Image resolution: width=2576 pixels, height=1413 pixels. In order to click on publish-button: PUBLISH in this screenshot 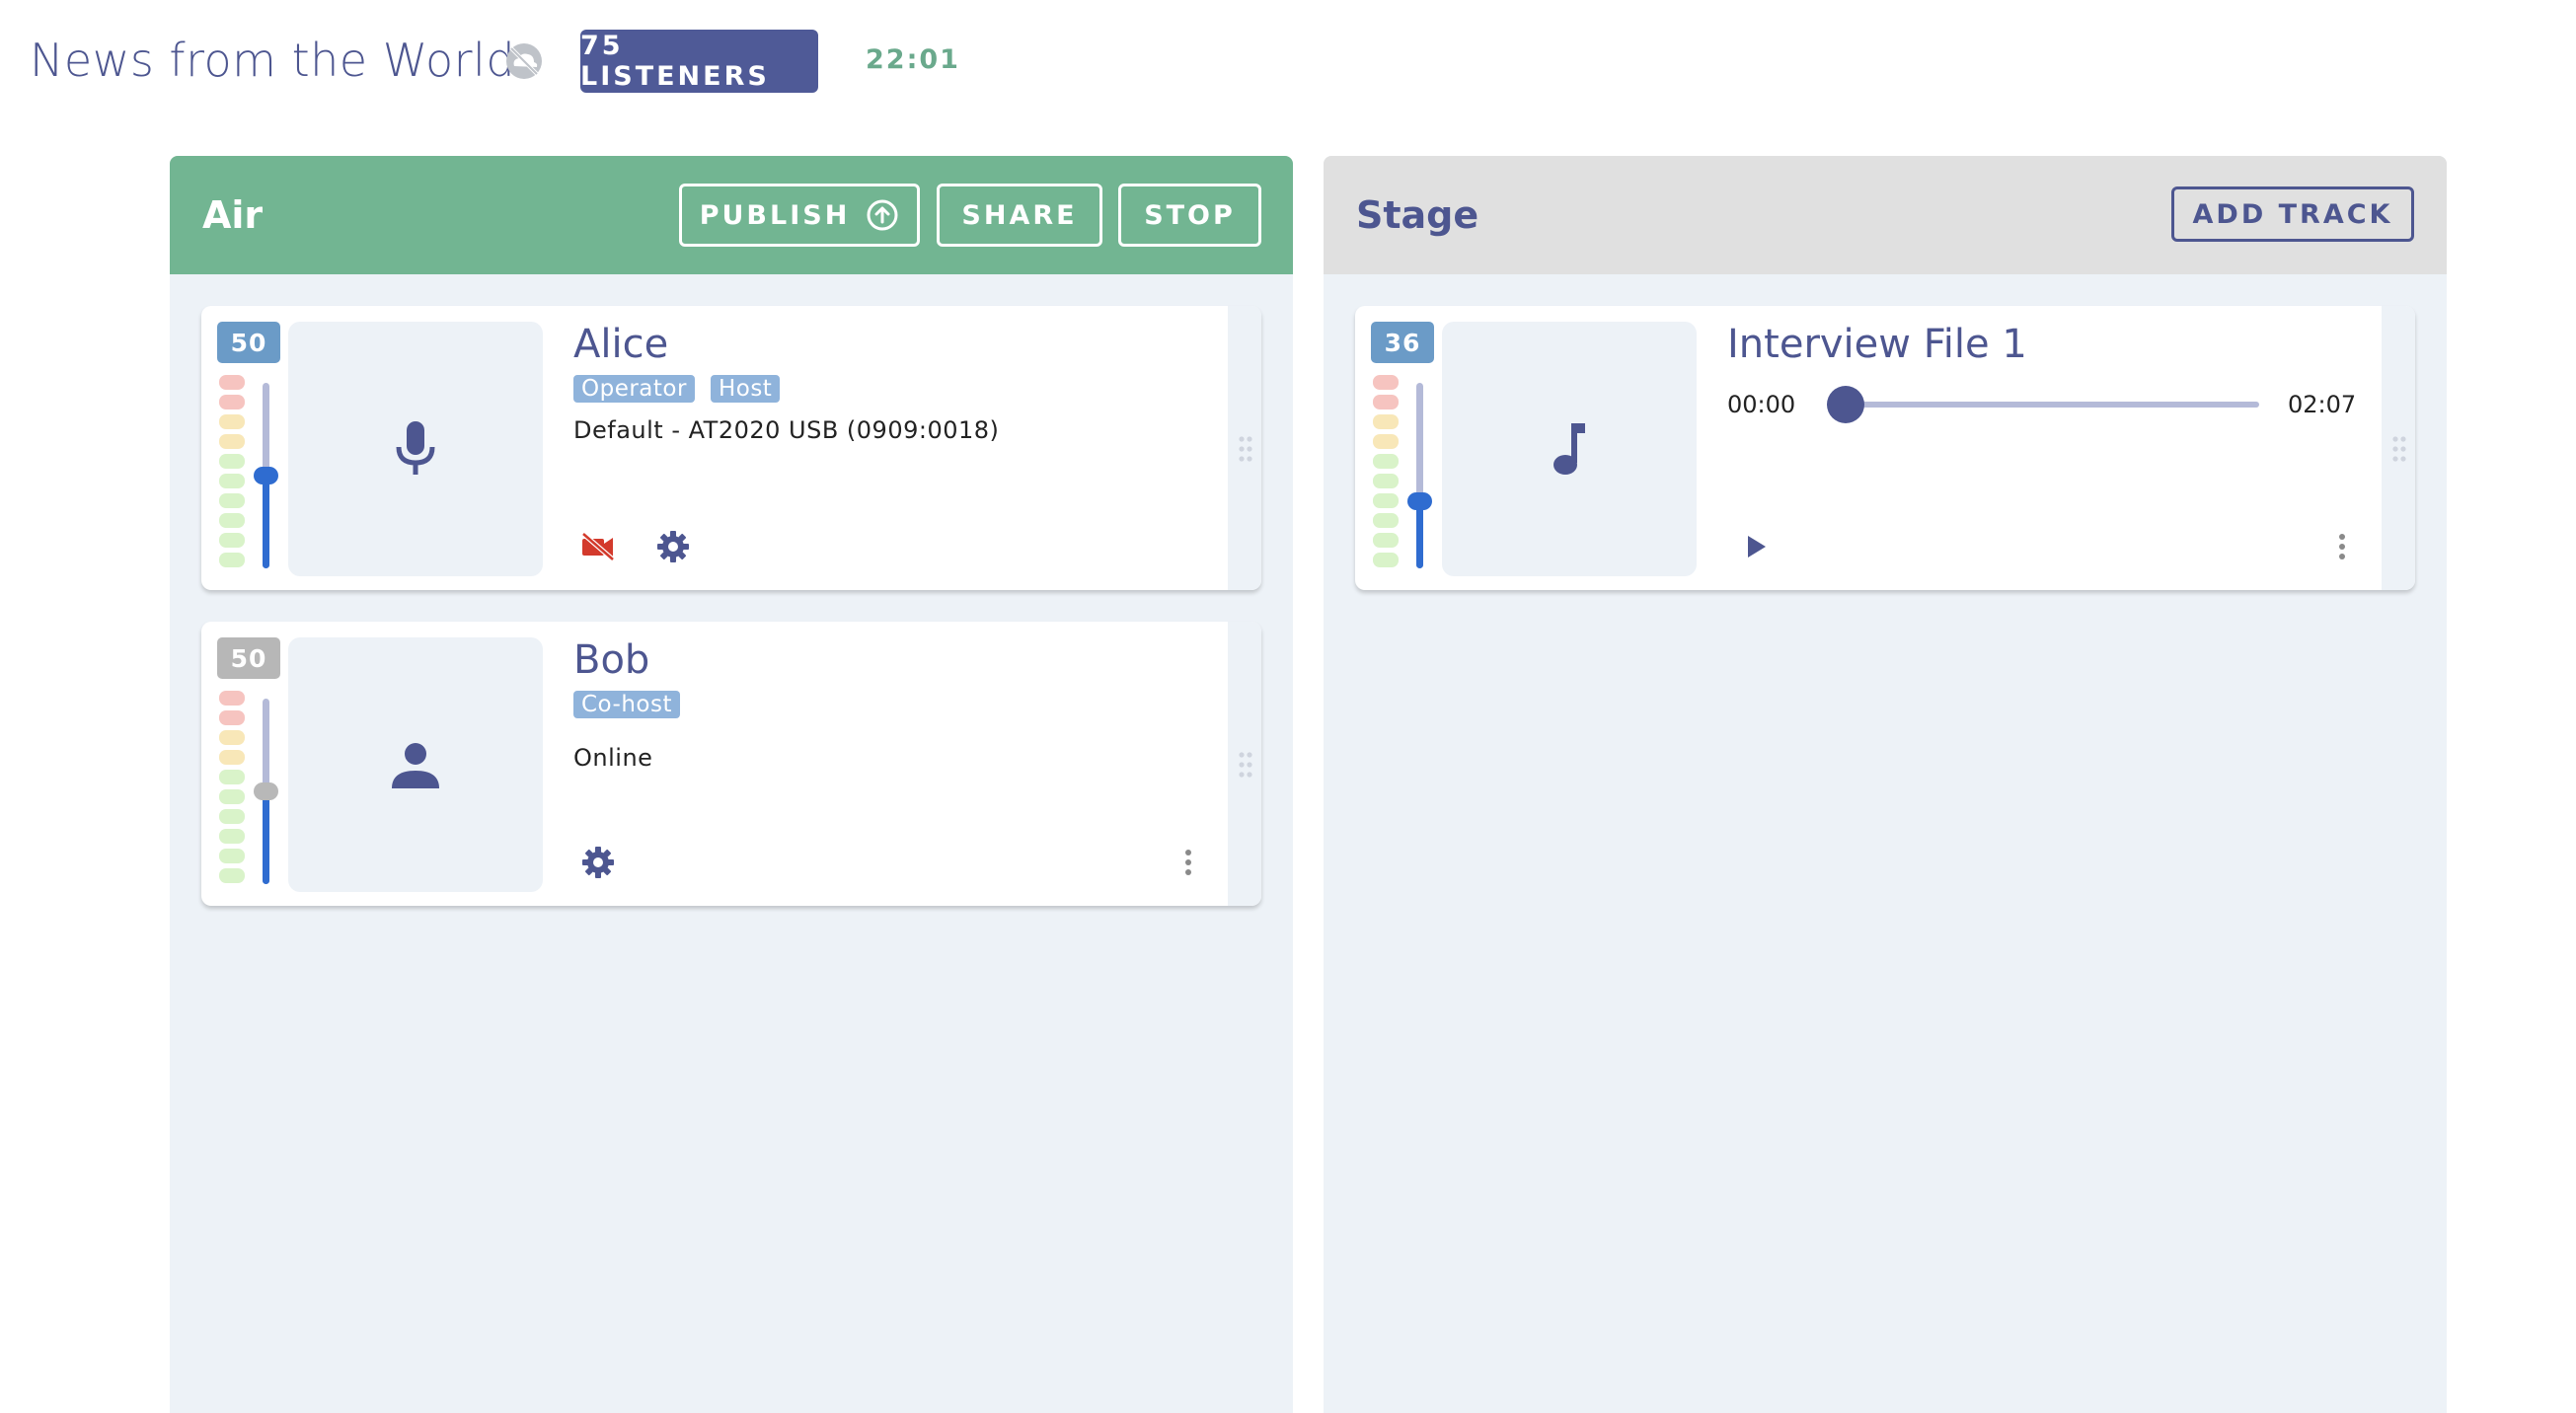, I will do `click(799, 216)`.